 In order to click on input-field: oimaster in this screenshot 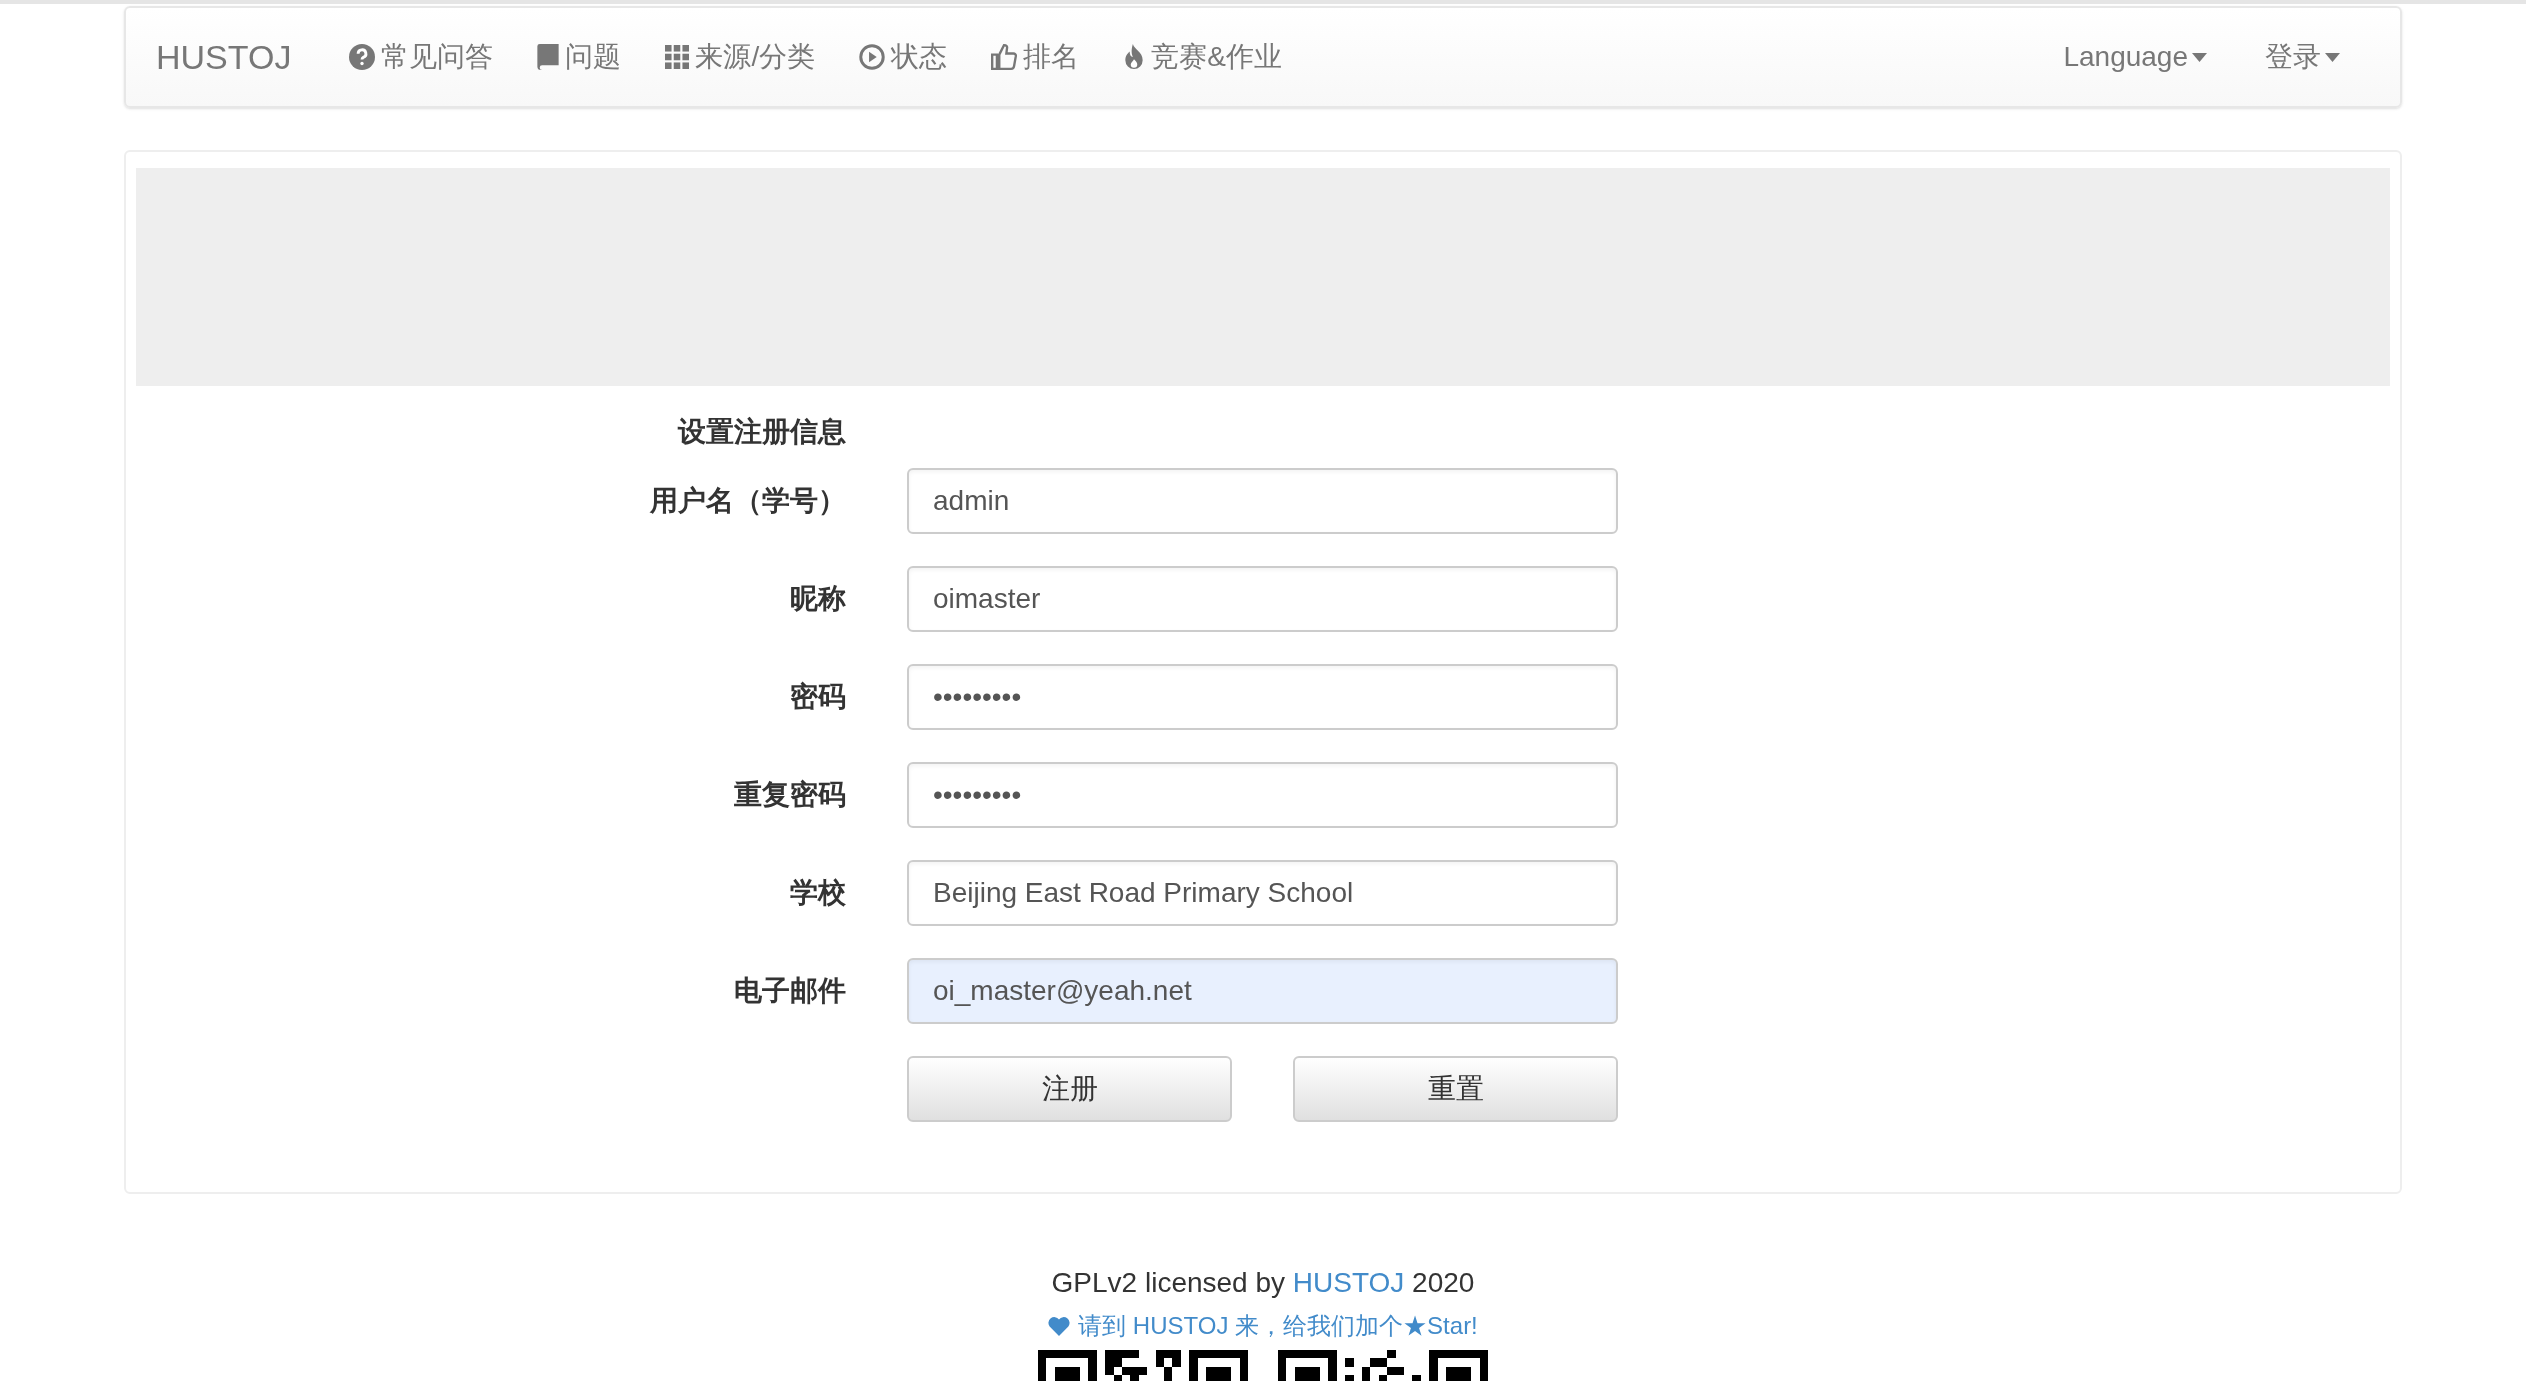, I will do `click(1262, 599)`.